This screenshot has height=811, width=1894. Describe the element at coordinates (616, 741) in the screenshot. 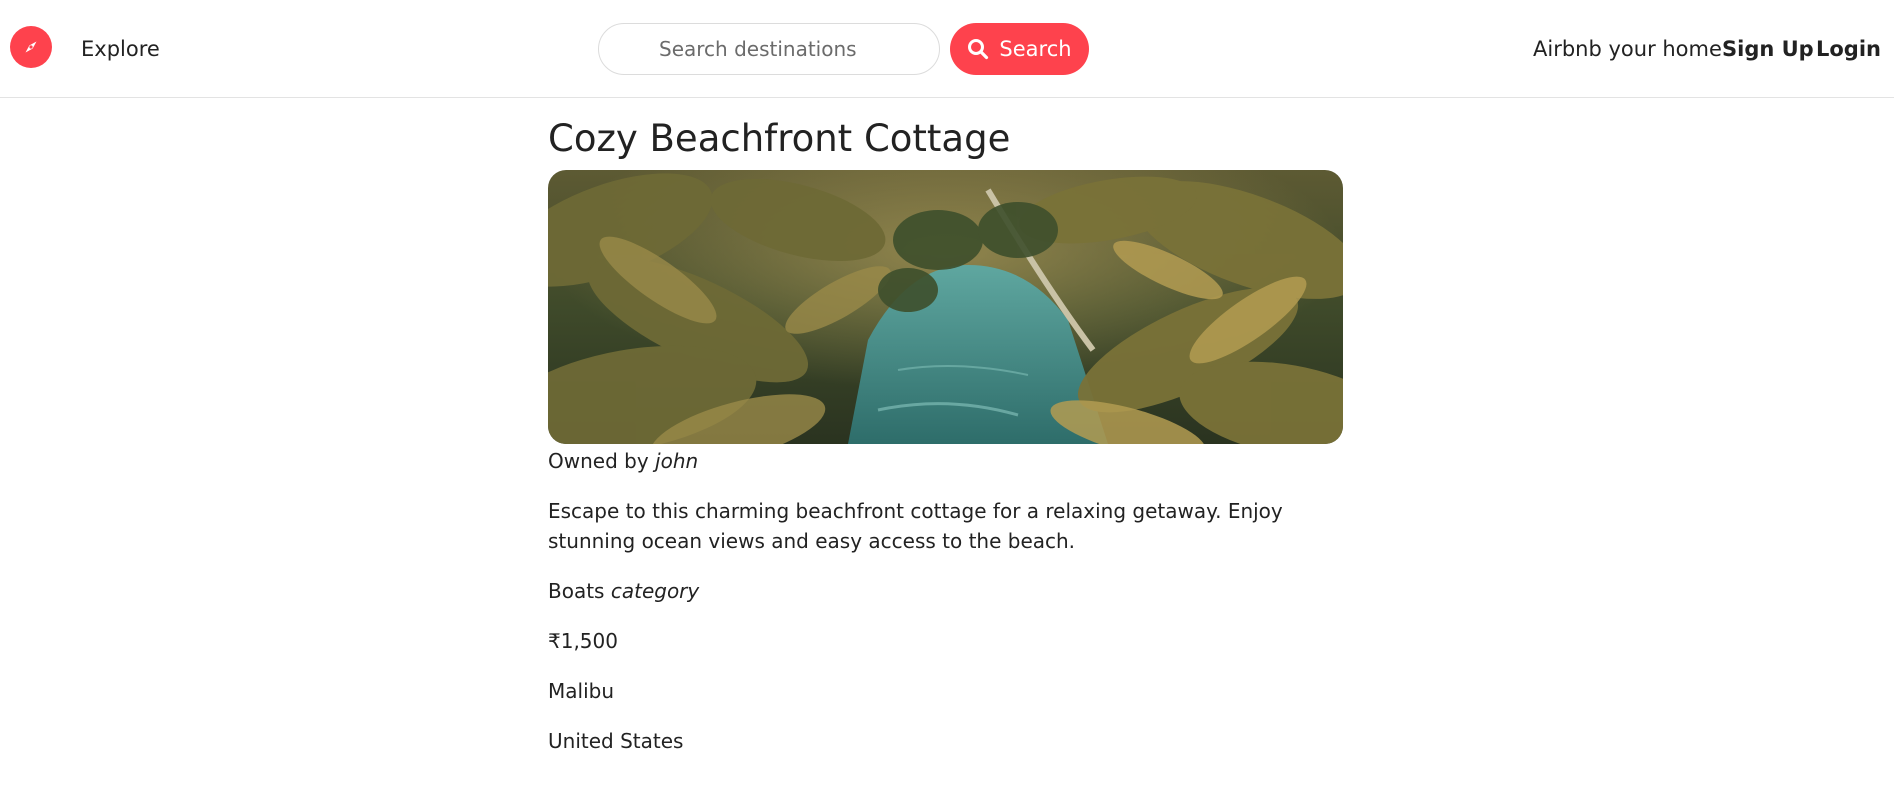

I see `listing-country: United States` at that location.